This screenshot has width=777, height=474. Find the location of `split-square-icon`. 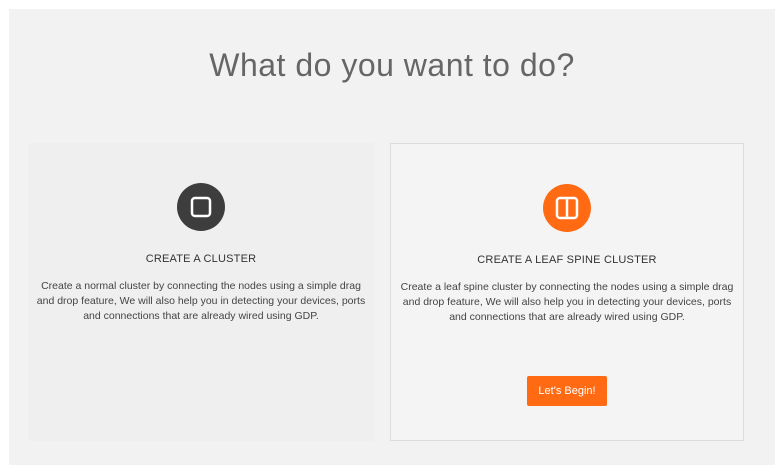

split-square-icon is located at coordinates (567, 208).